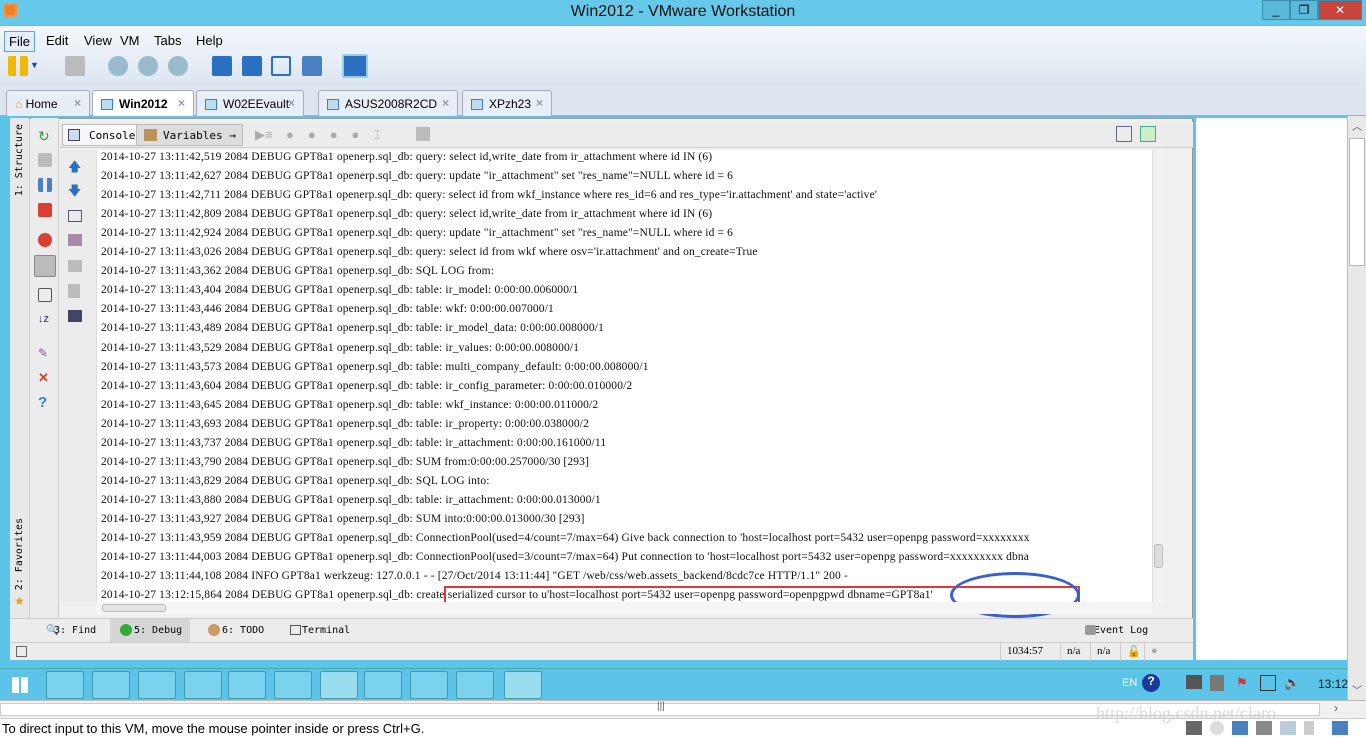  What do you see at coordinates (1288, 728) in the screenshot?
I see `camera-icon` at bounding box center [1288, 728].